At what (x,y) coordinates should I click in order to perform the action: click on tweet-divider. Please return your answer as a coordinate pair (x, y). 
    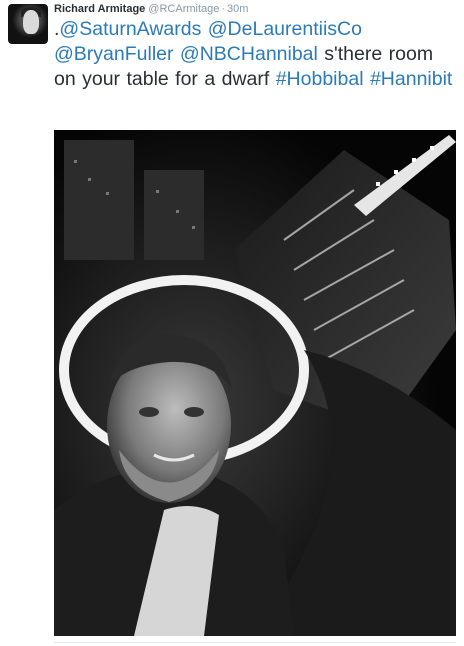
    Looking at the image, I should click on (255, 642).